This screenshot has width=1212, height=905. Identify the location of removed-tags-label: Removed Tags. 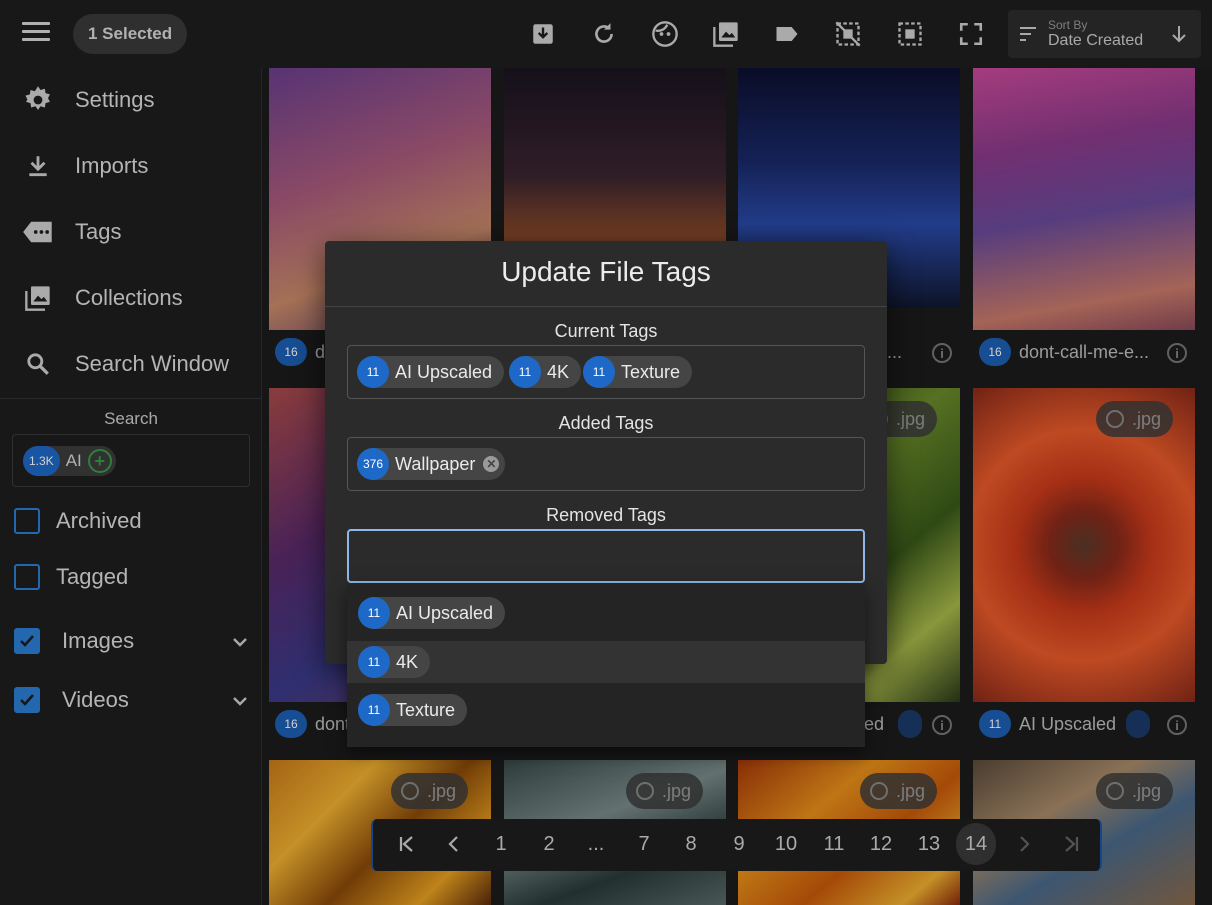
(606, 515).